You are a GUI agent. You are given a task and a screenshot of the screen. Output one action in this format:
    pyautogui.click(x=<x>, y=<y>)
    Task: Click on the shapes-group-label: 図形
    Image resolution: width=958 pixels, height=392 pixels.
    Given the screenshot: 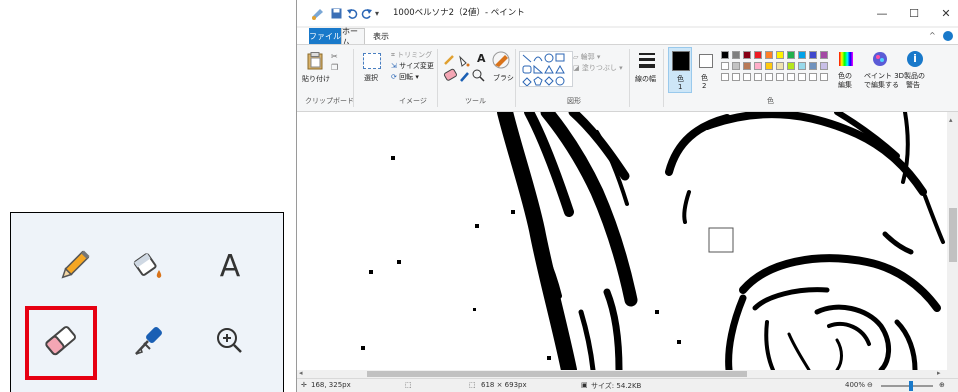 What is the action you would take?
    pyautogui.click(x=574, y=101)
    